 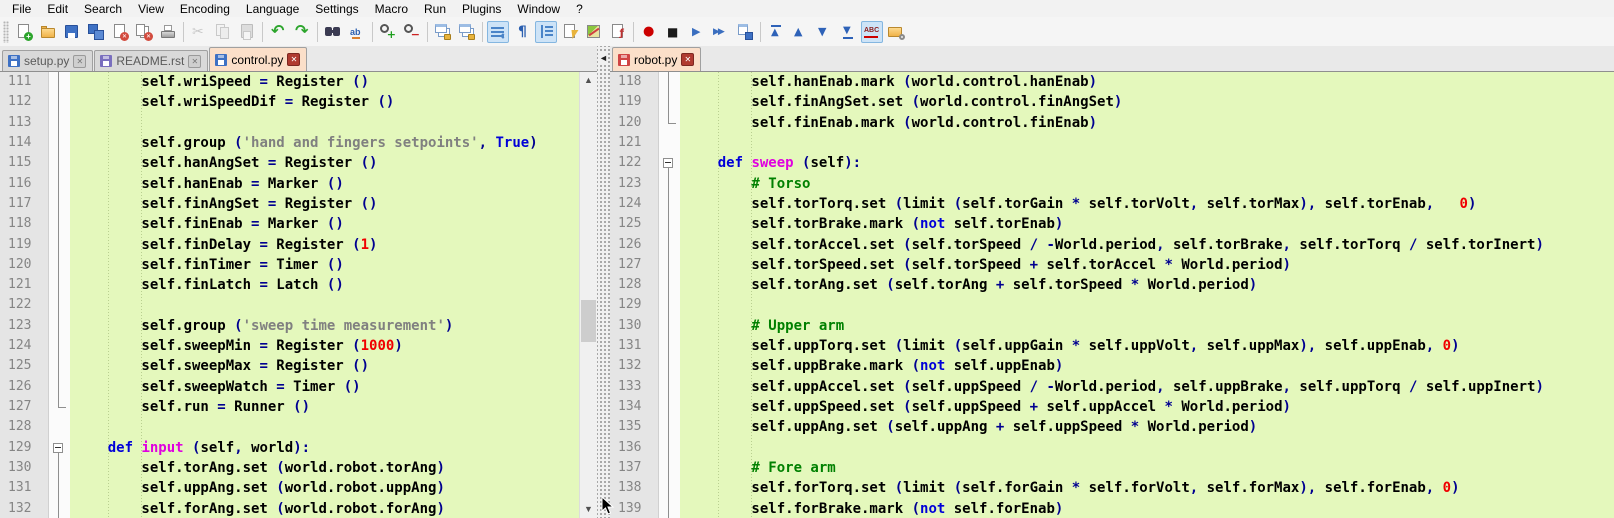 I want to click on find-button, so click(x=333, y=32).